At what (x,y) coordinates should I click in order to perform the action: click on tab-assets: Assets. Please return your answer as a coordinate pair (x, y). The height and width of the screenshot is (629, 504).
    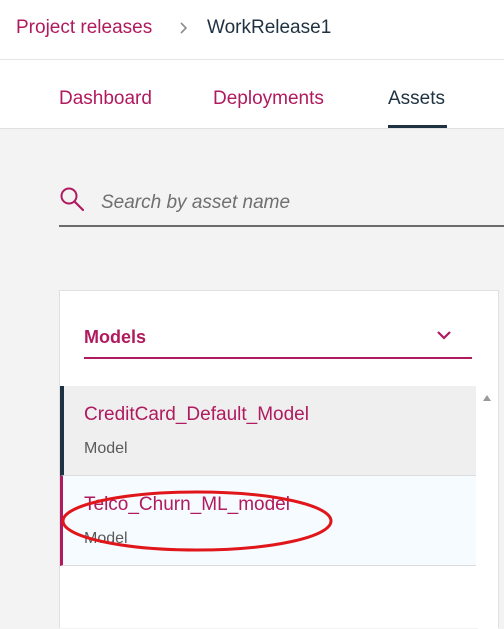
    Looking at the image, I should click on (416, 99).